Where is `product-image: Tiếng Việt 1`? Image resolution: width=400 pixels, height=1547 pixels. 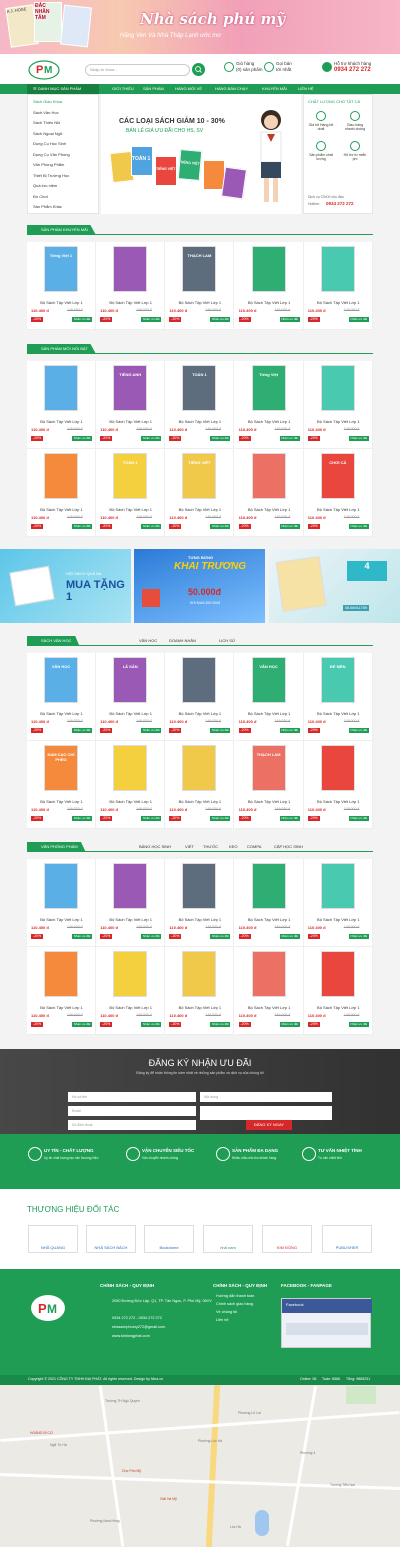
product-image: Tiếng Việt 1 is located at coordinates (61, 269).